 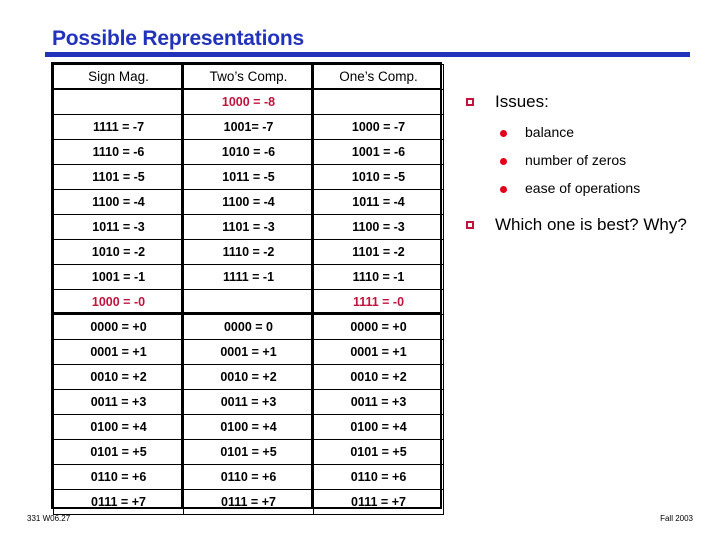 What do you see at coordinates (378, 327) in the screenshot?
I see `cell-ones-complement: 0000 = +0` at bounding box center [378, 327].